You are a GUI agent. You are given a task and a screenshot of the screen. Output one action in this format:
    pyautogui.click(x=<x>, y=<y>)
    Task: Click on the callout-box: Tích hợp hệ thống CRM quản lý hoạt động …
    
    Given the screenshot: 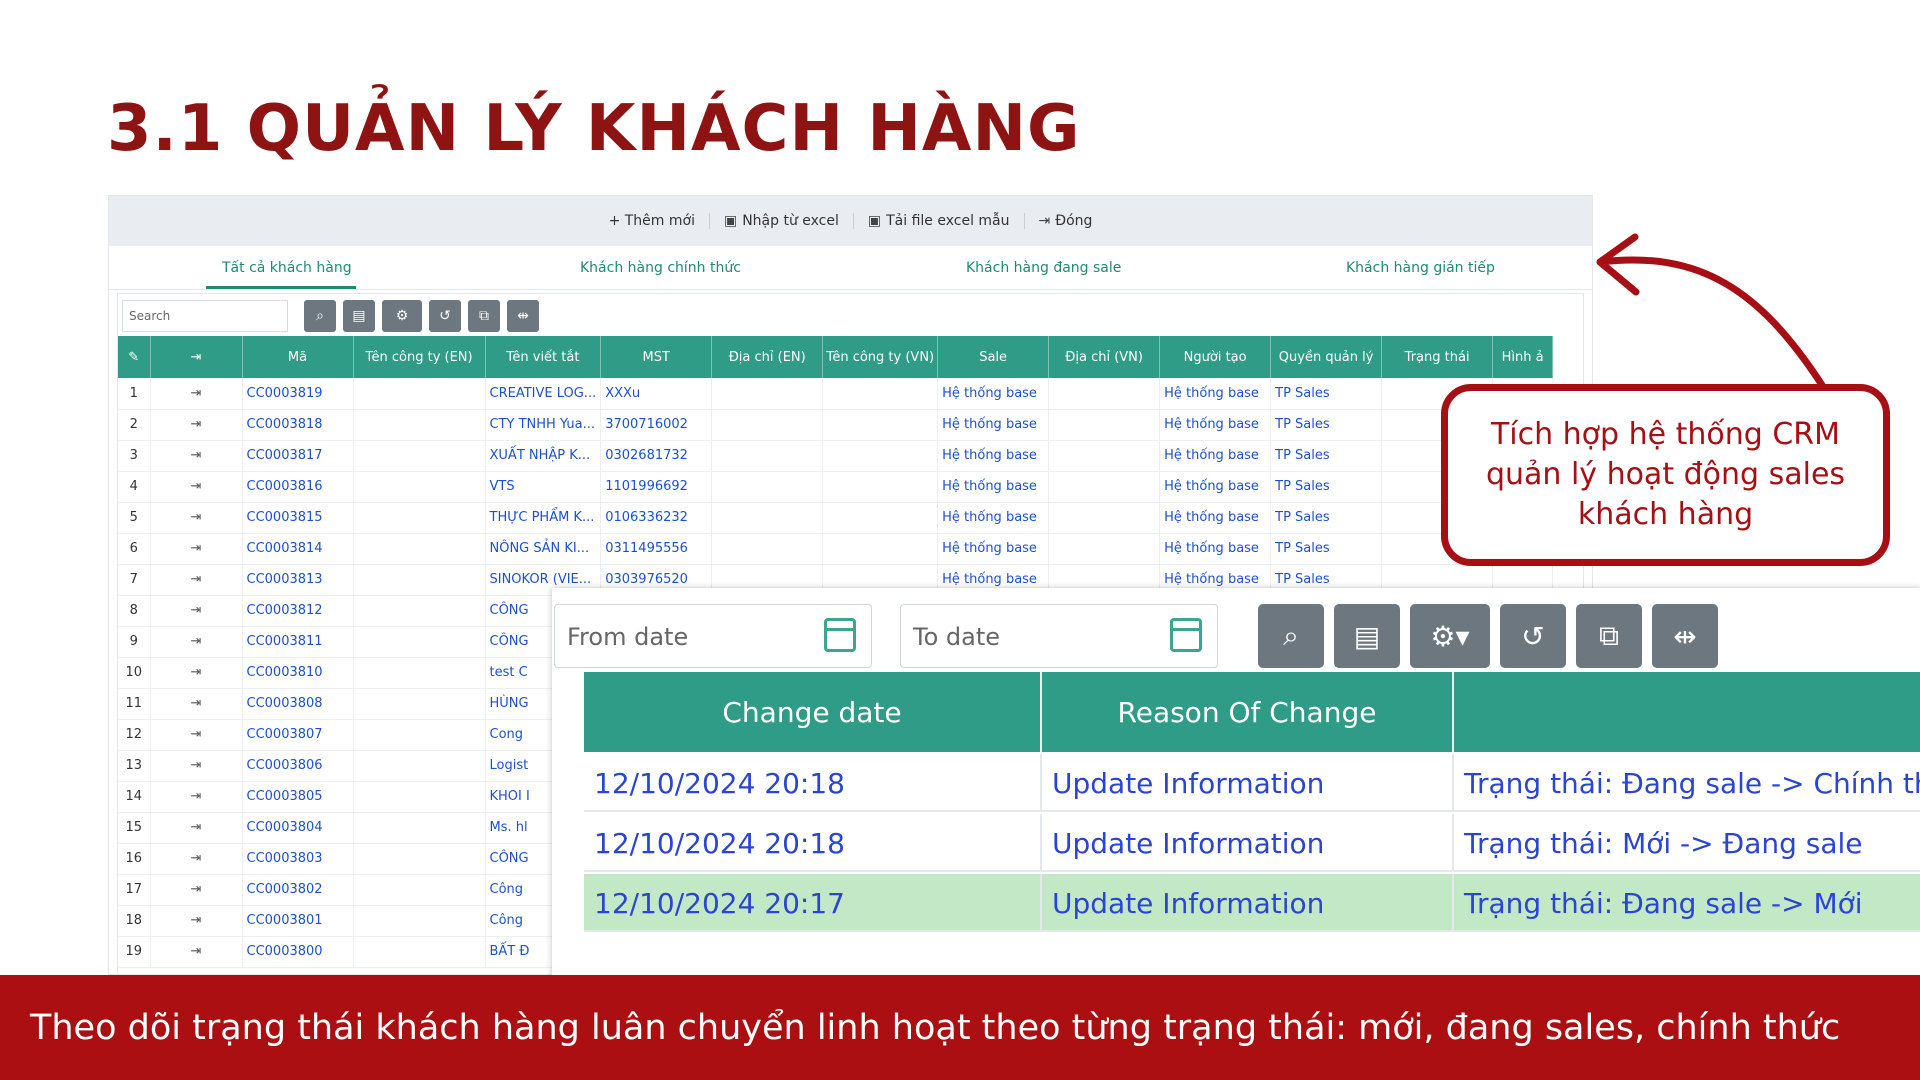 What is the action you would take?
    pyautogui.click(x=1665, y=475)
    